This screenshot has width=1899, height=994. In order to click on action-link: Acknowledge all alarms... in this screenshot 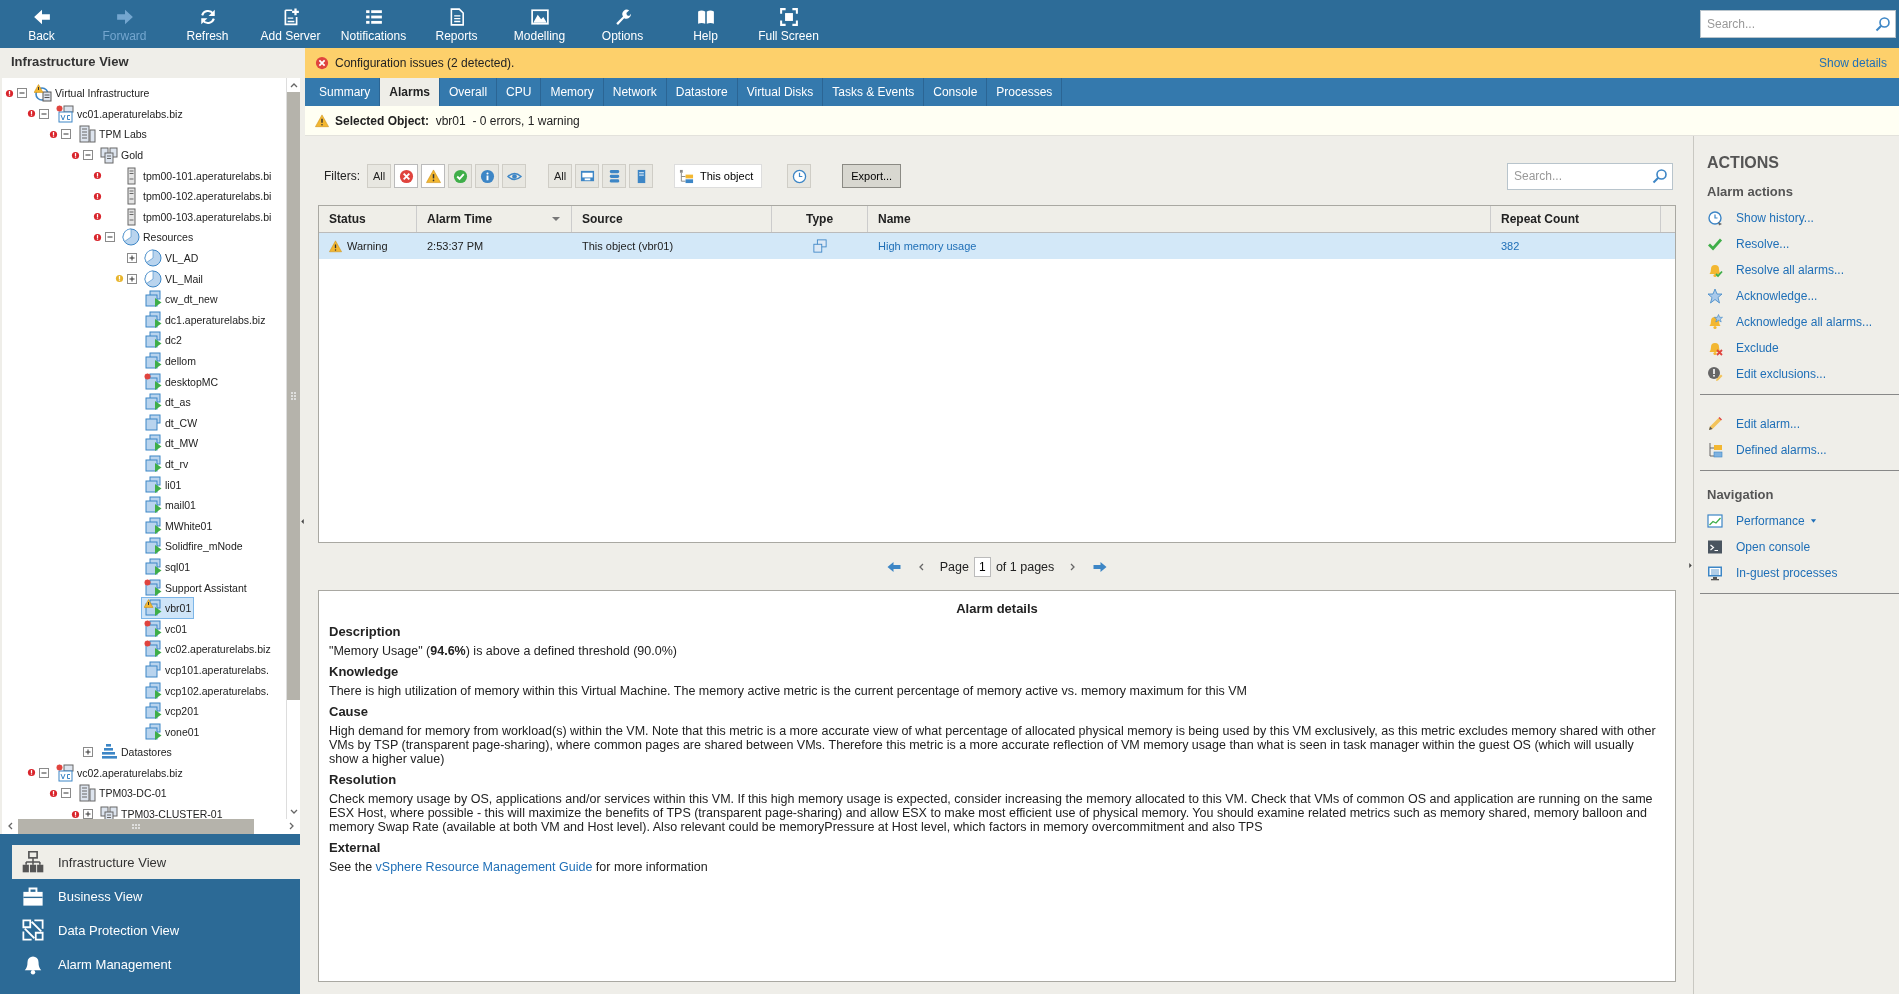, I will do `click(1804, 322)`.